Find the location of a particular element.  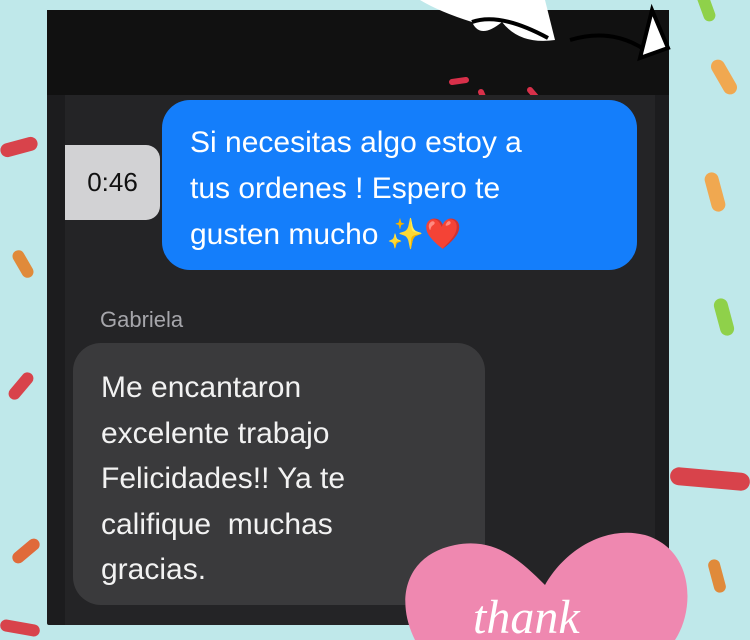

message-line: tus ordenes ! Espero te is located at coordinates (345, 188).